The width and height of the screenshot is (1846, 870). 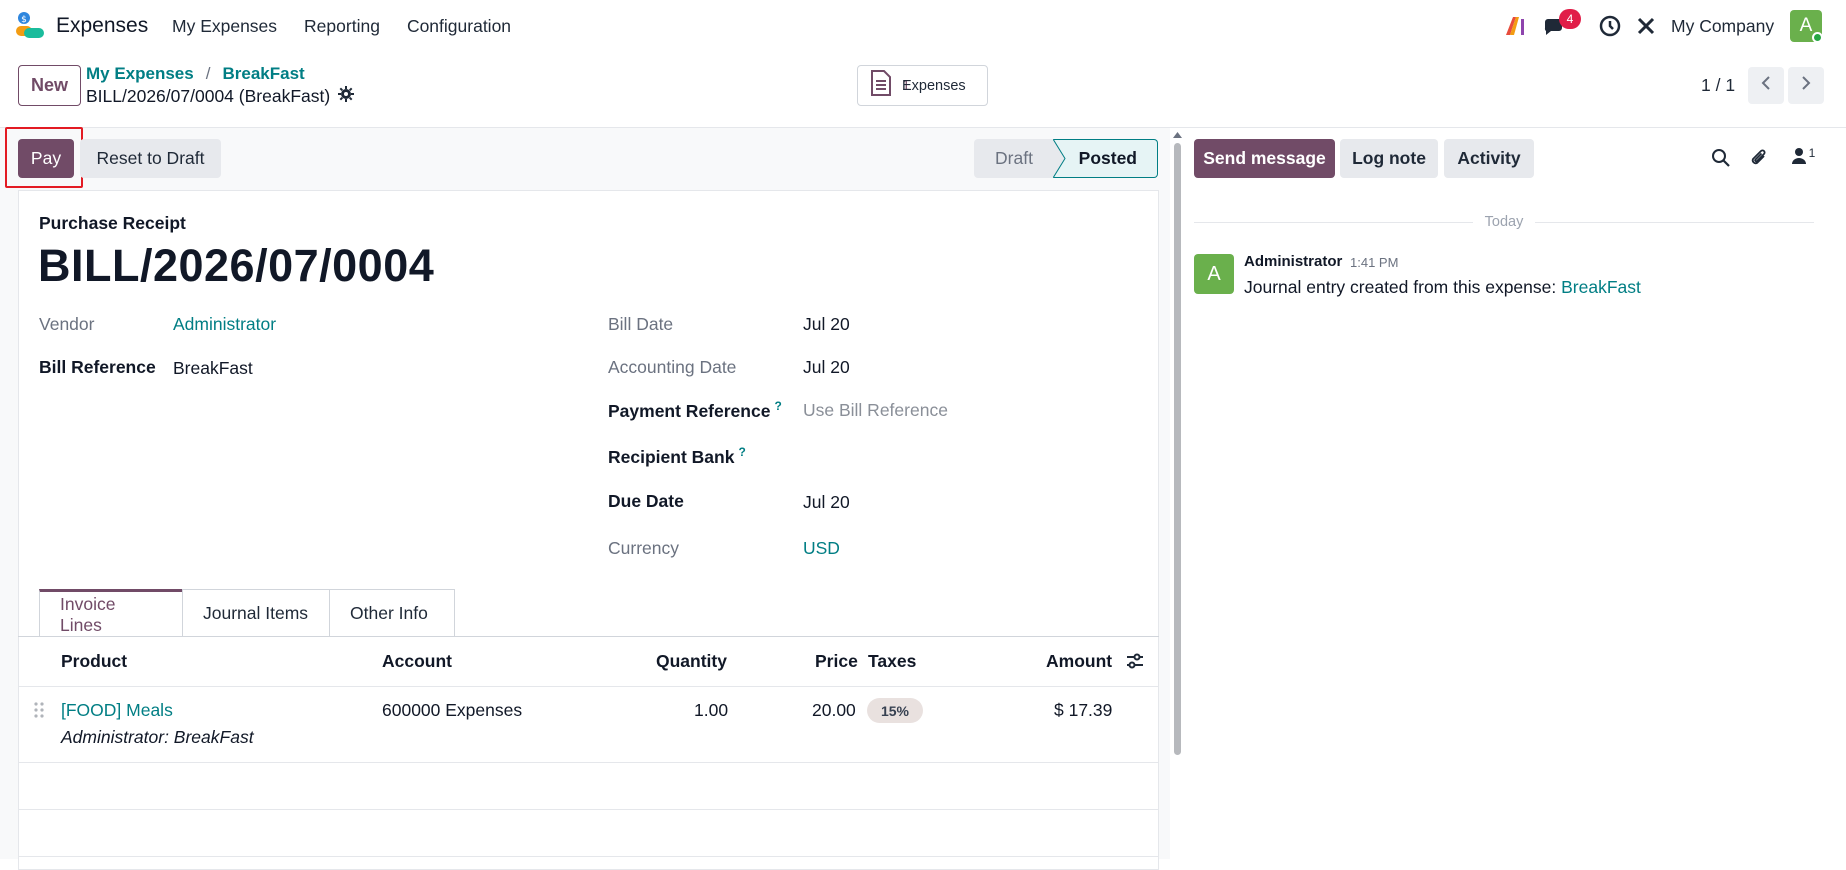 I want to click on payment-reference-field: Use Bill Reference, so click(x=875, y=410).